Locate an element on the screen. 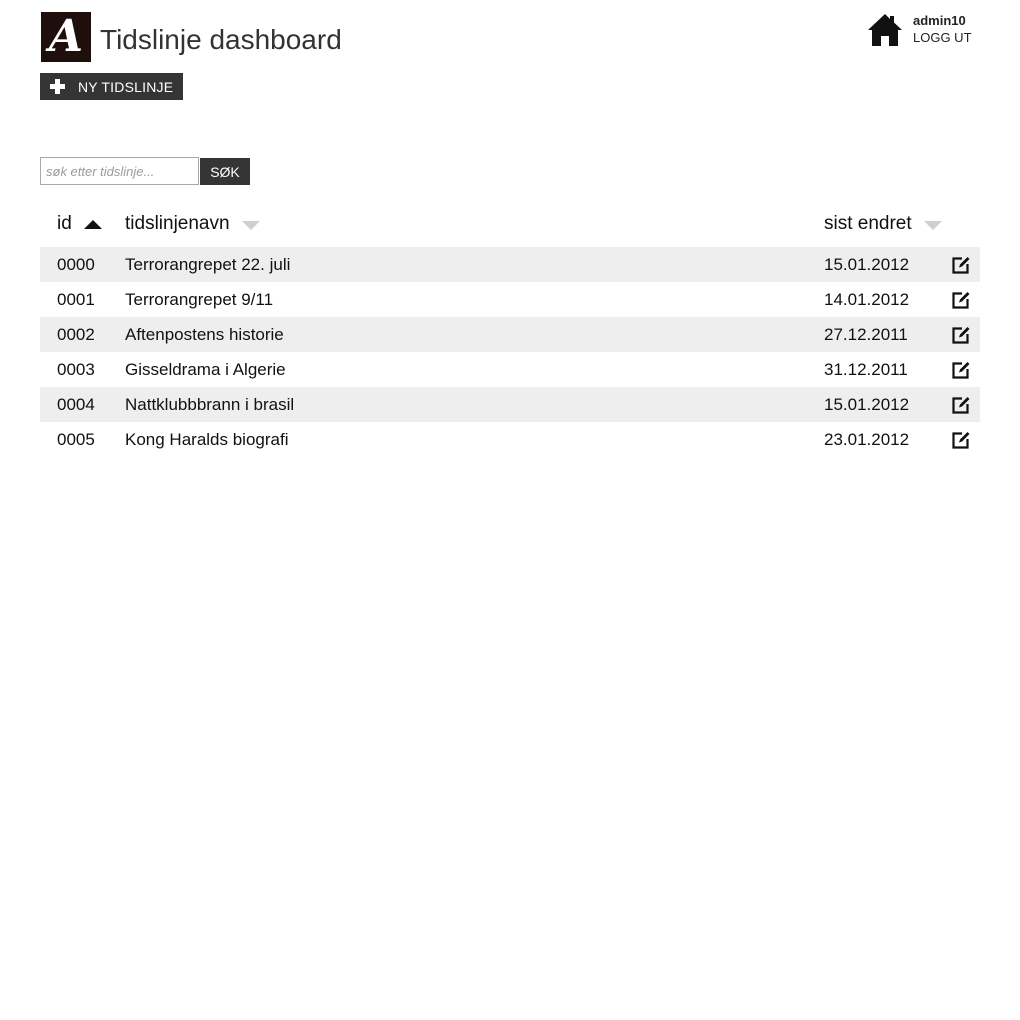 The height and width of the screenshot is (1020, 1020). aftenposten-logo: A is located at coordinates (66, 37).